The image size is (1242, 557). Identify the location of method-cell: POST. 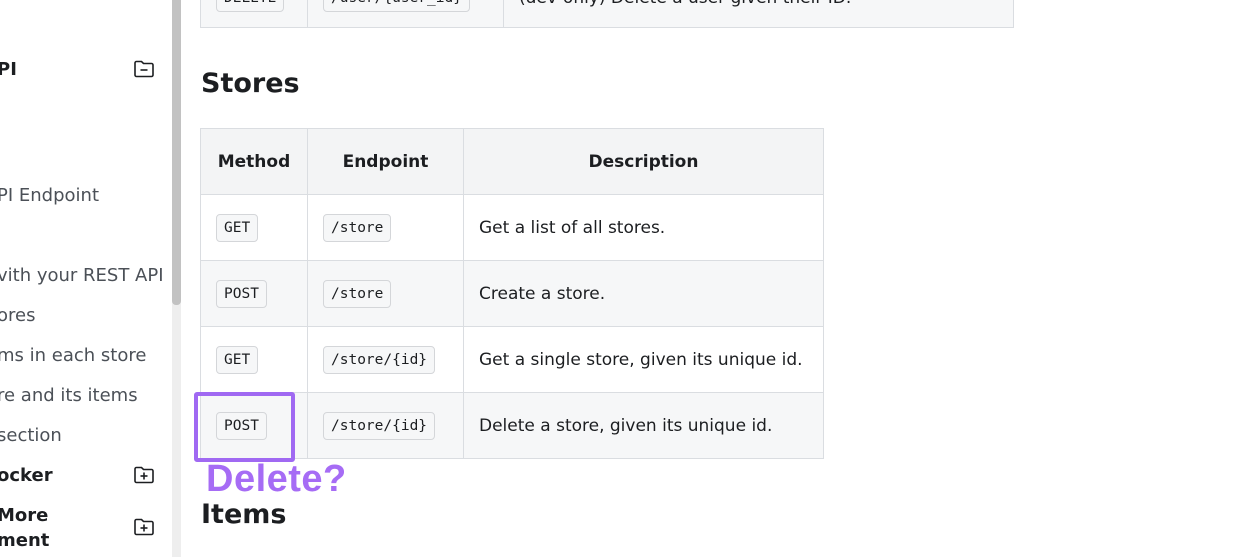
(254, 293).